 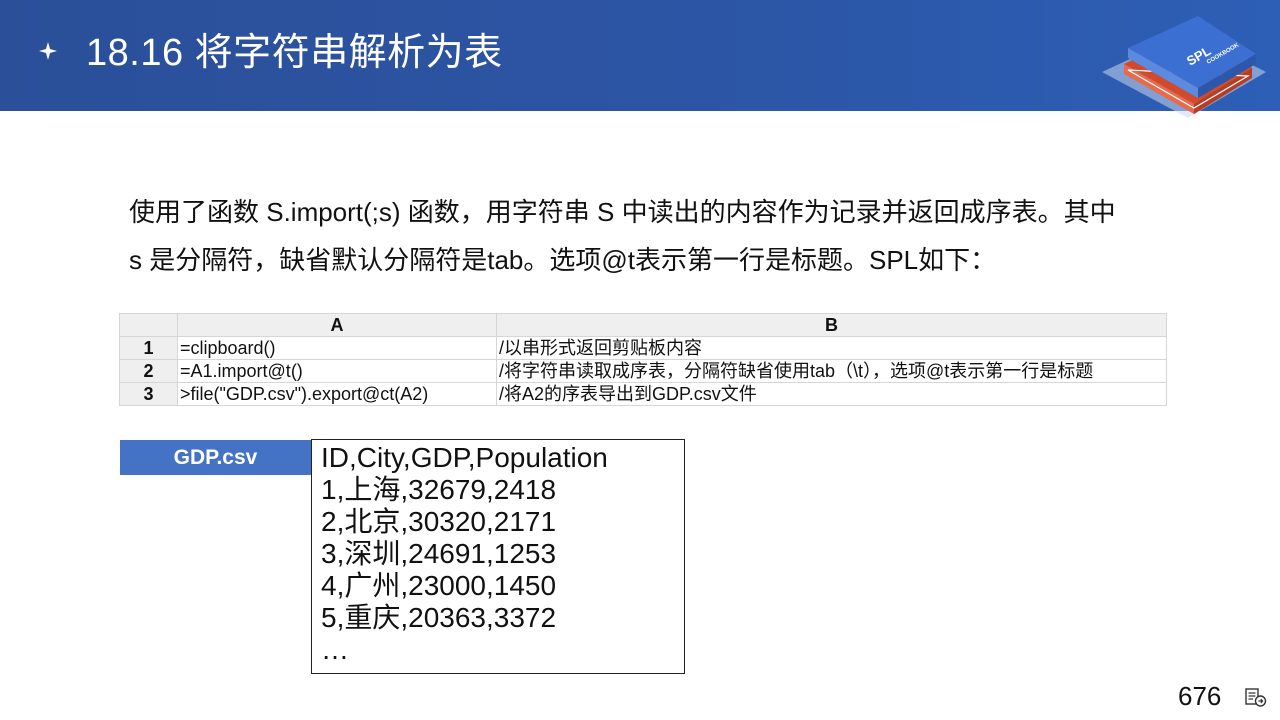 I want to click on spl-cell-b1: /以串形式返回剪贴板内容, so click(x=831, y=348).